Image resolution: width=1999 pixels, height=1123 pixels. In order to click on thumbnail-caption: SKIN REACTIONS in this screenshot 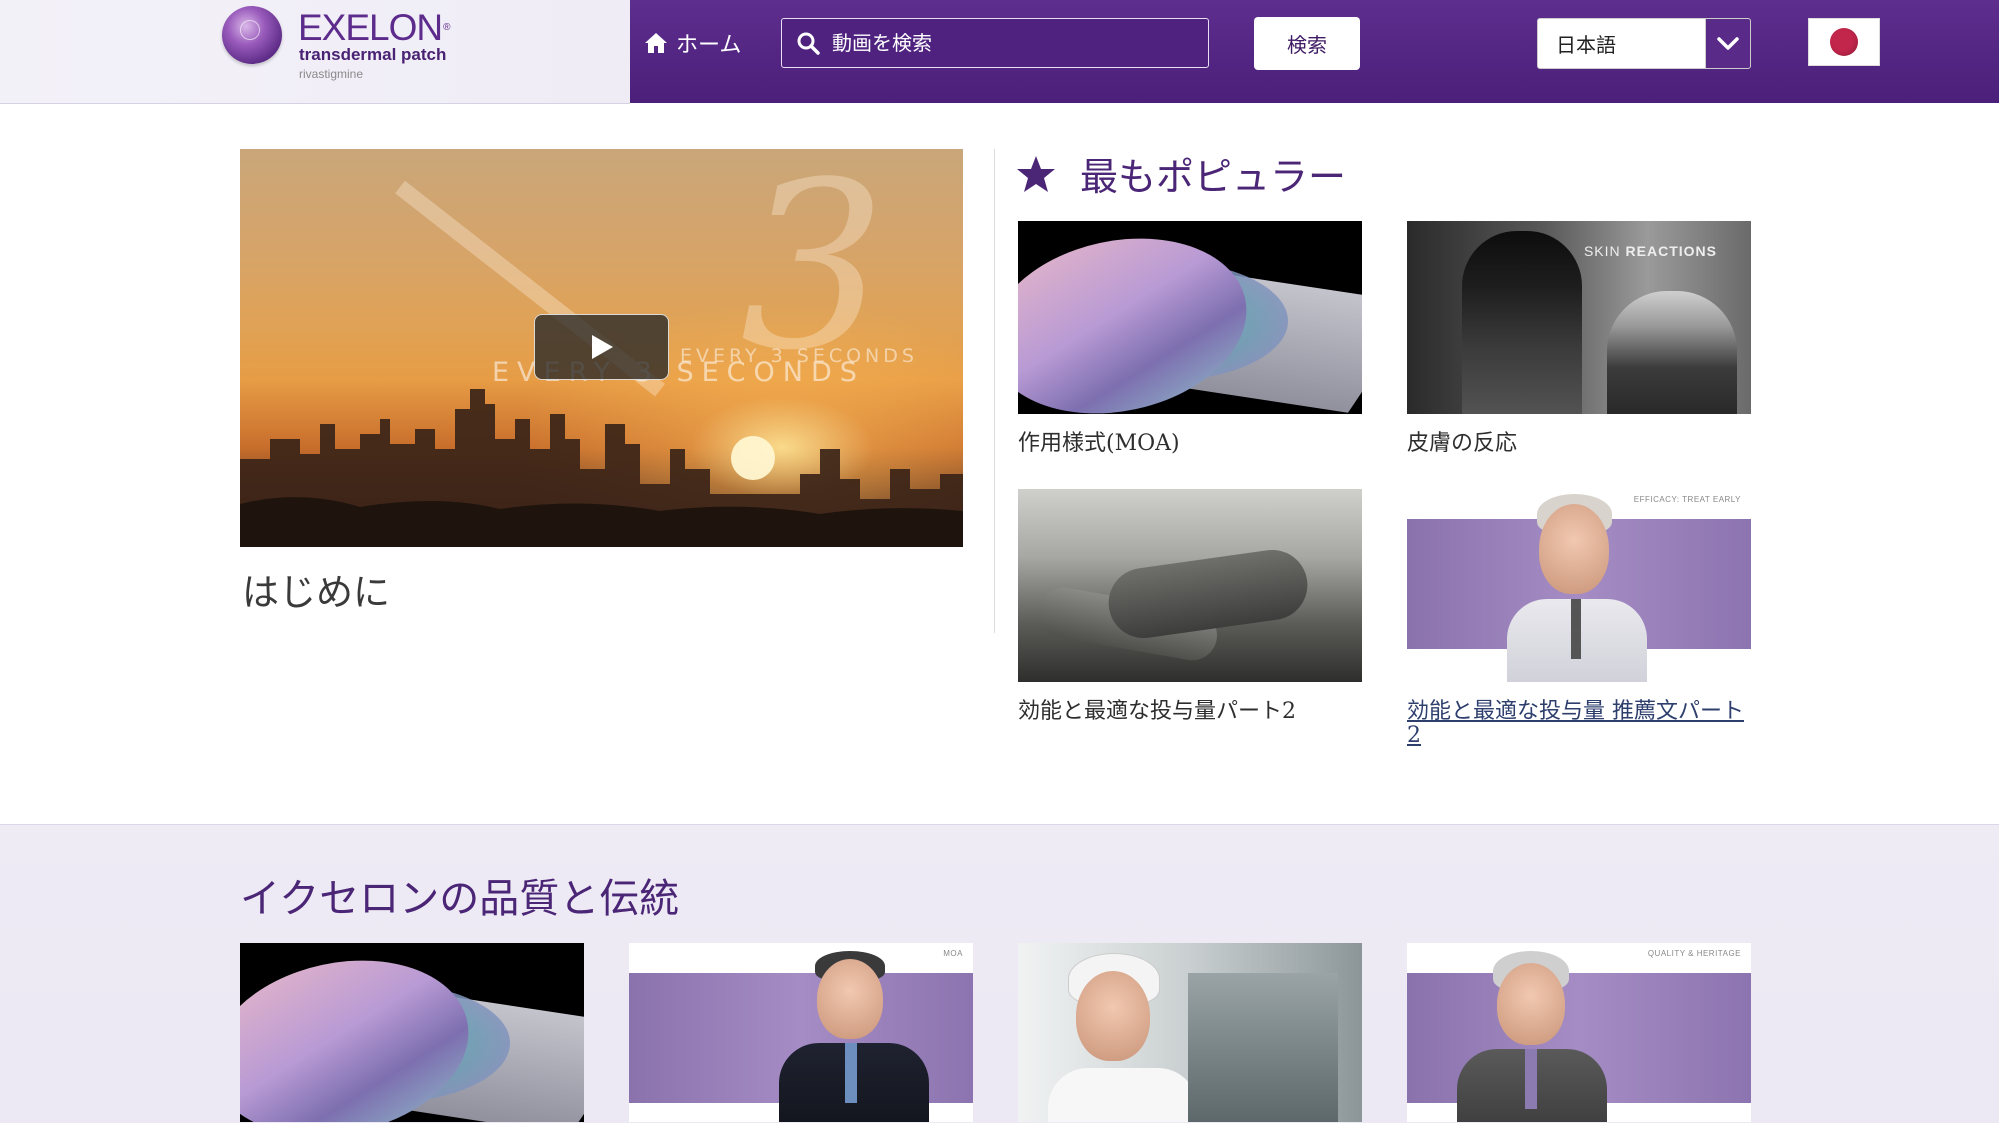, I will do `click(1650, 251)`.